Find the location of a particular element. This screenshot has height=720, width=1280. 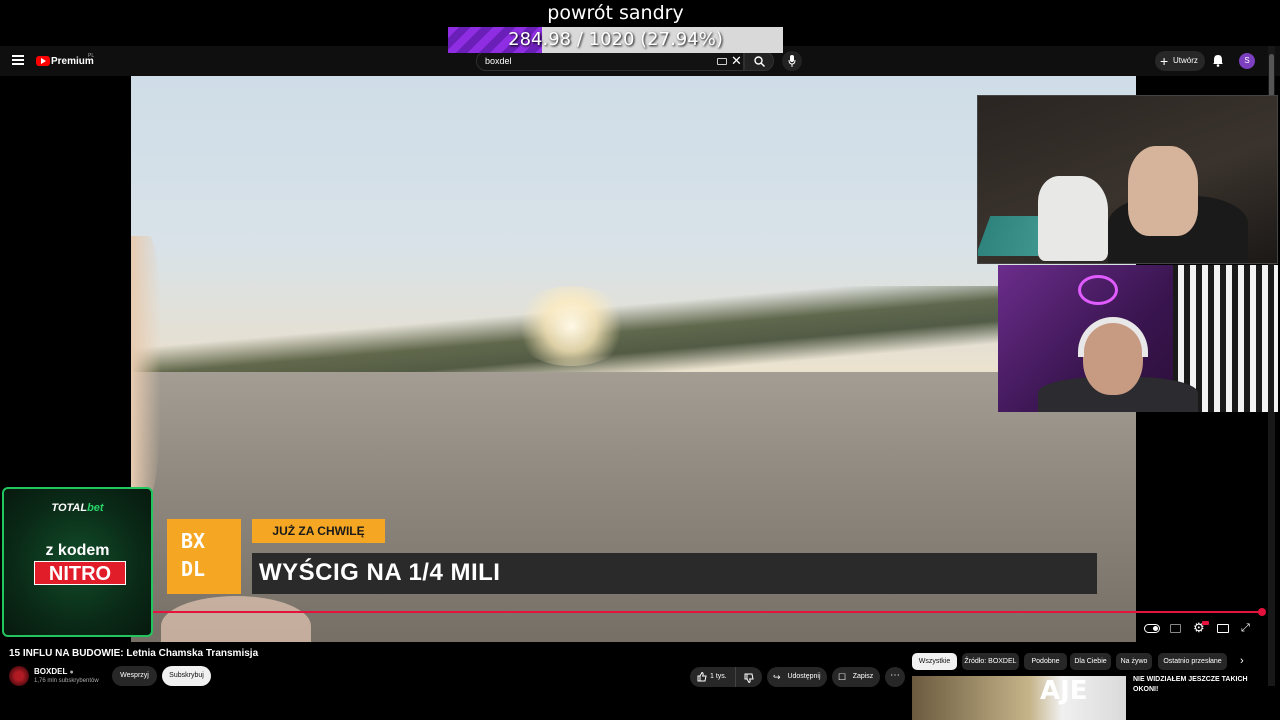

totalbet-ad: TOTALbet z kodem NITRO is located at coordinates (77, 562).